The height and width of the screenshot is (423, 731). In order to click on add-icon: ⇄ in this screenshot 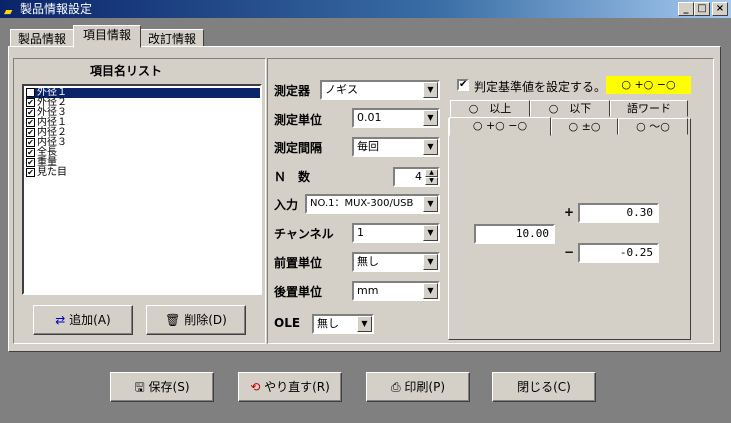, I will do `click(62, 320)`.